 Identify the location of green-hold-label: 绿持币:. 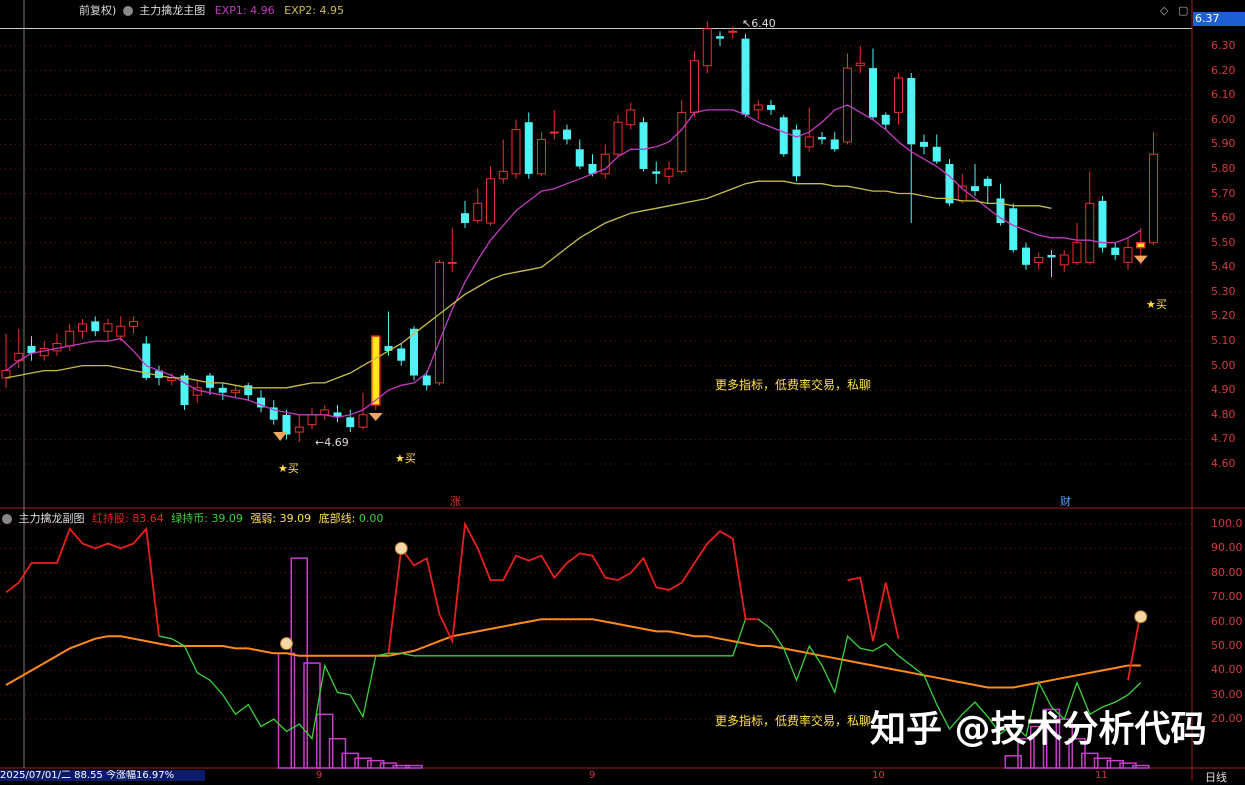
(189, 518).